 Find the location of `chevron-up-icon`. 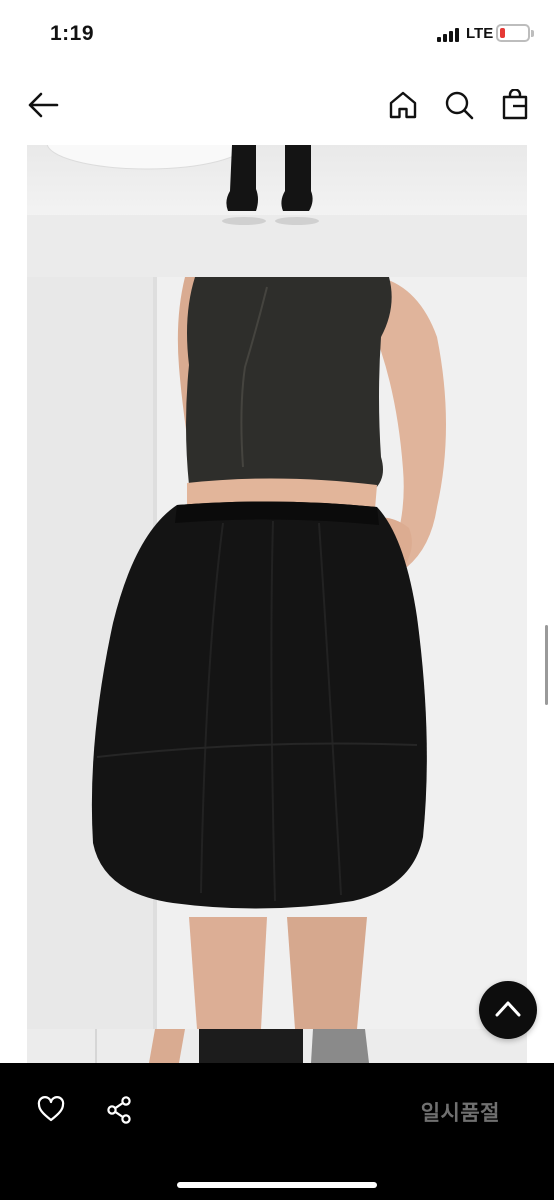

chevron-up-icon is located at coordinates (508, 1009).